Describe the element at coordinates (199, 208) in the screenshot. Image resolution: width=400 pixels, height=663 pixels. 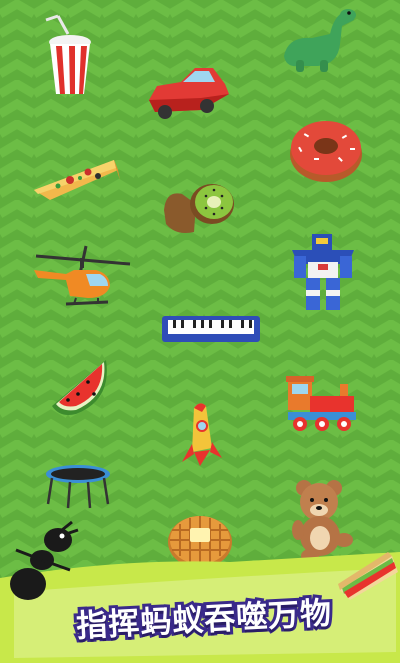
I see `kiwi-fruit-icon` at that location.